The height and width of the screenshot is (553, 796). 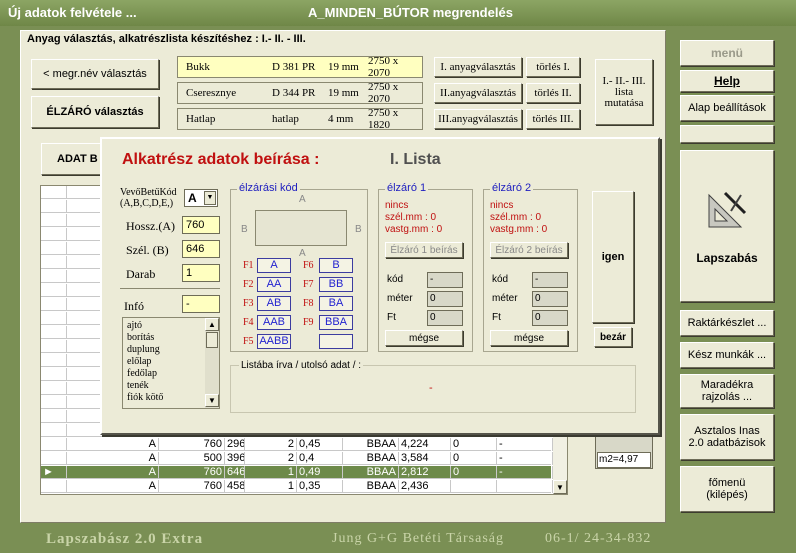 I want to click on f-key-label: F3, so click(x=248, y=303).